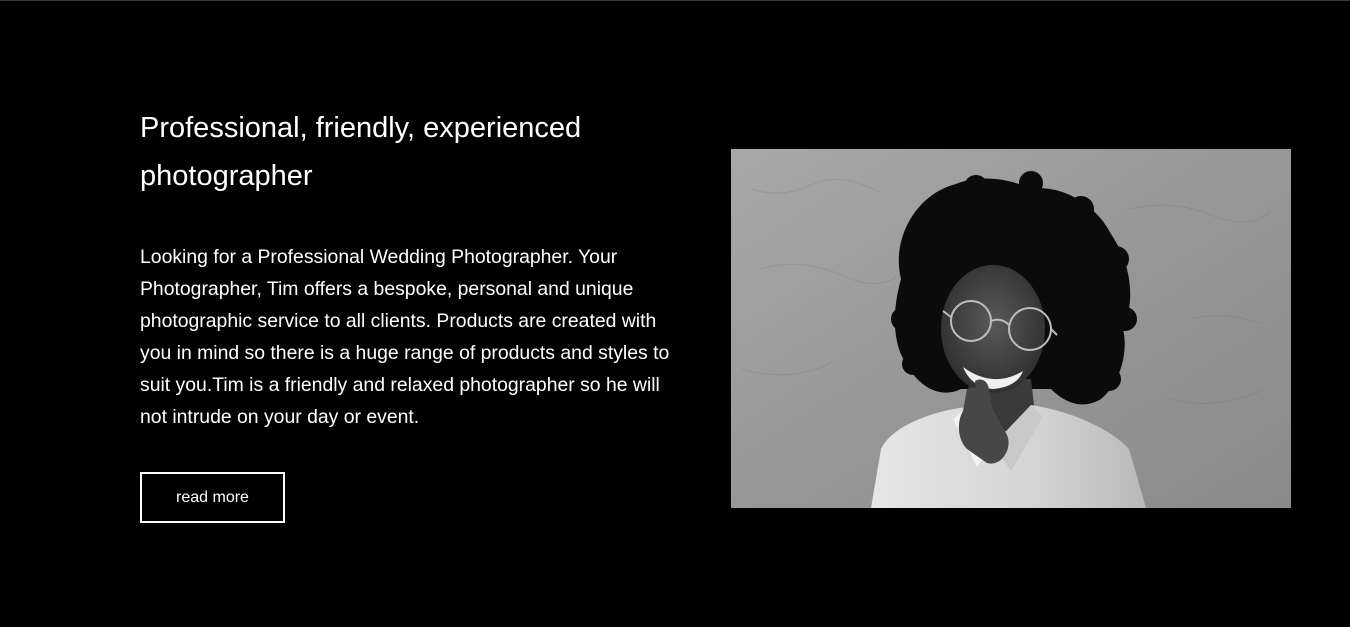  I want to click on read-more-button: read more, so click(212, 497).